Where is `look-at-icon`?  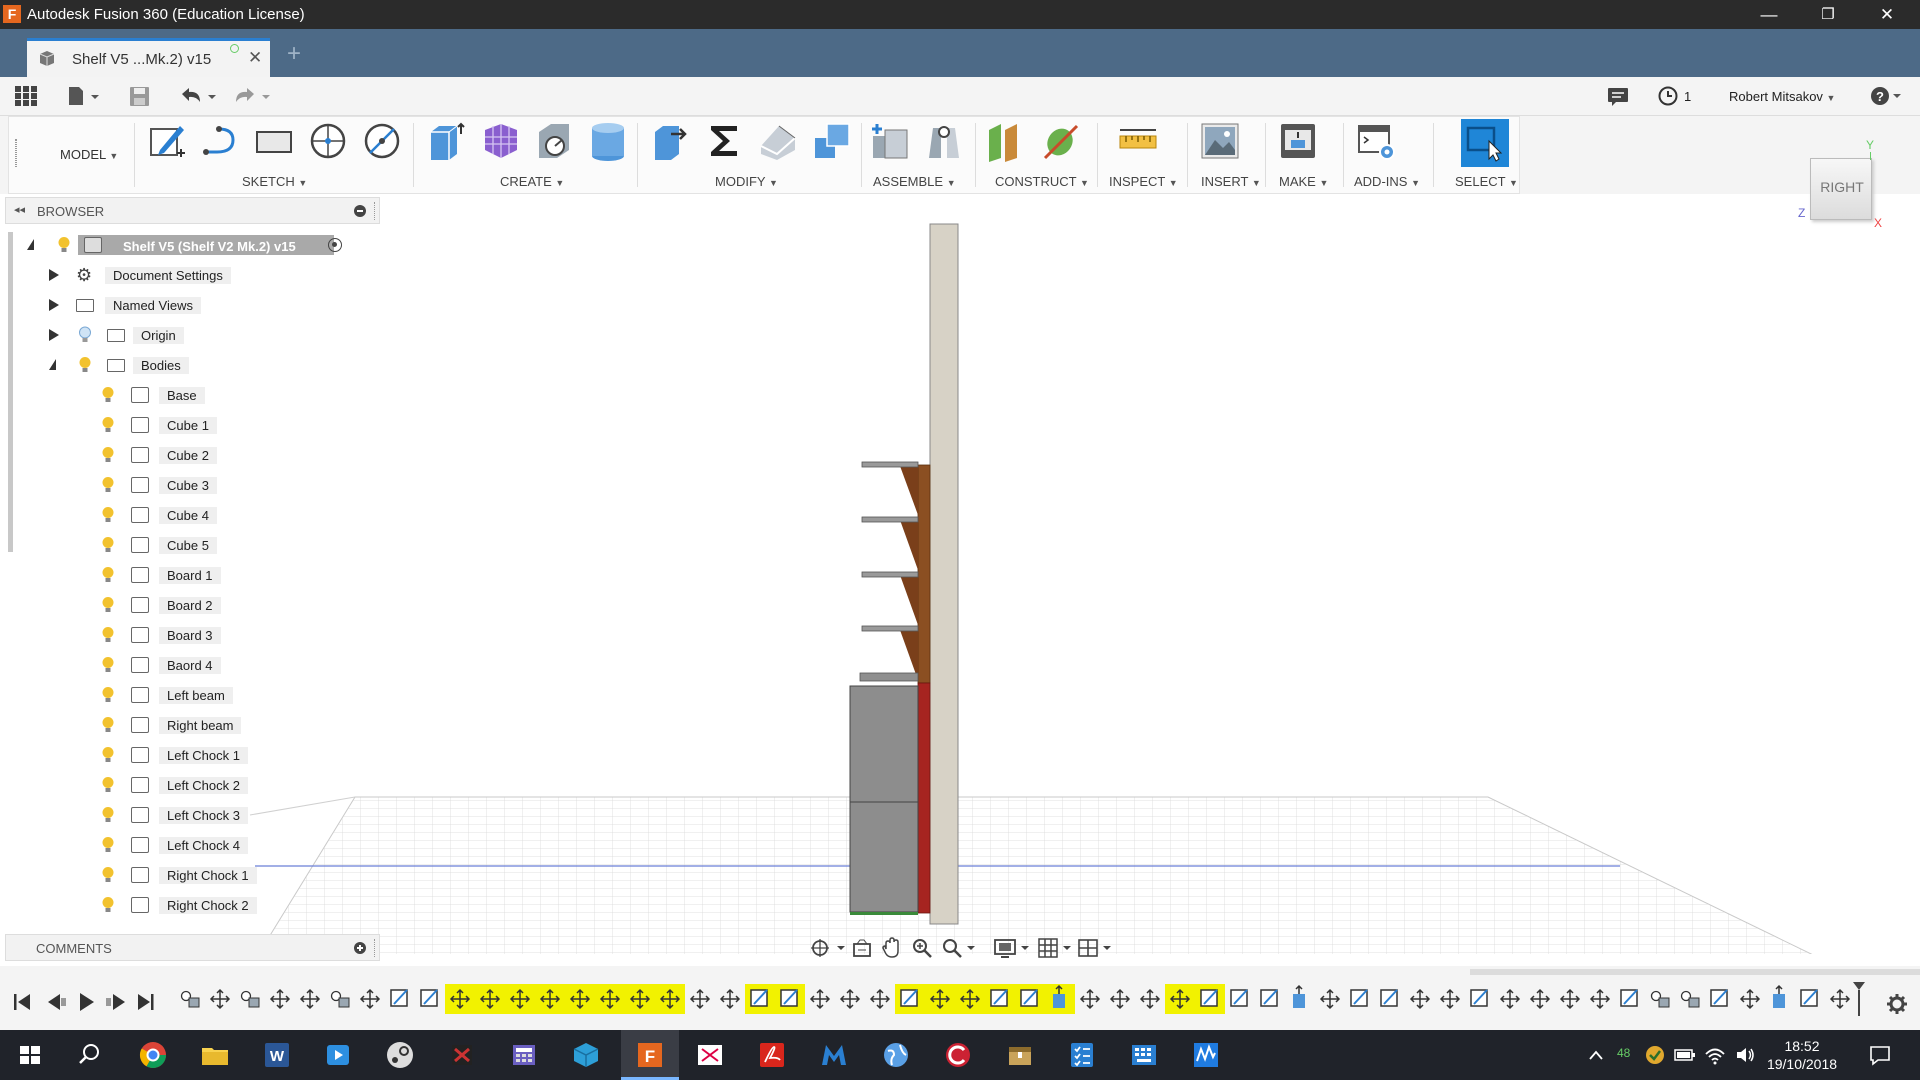
look-at-icon is located at coordinates (862, 948).